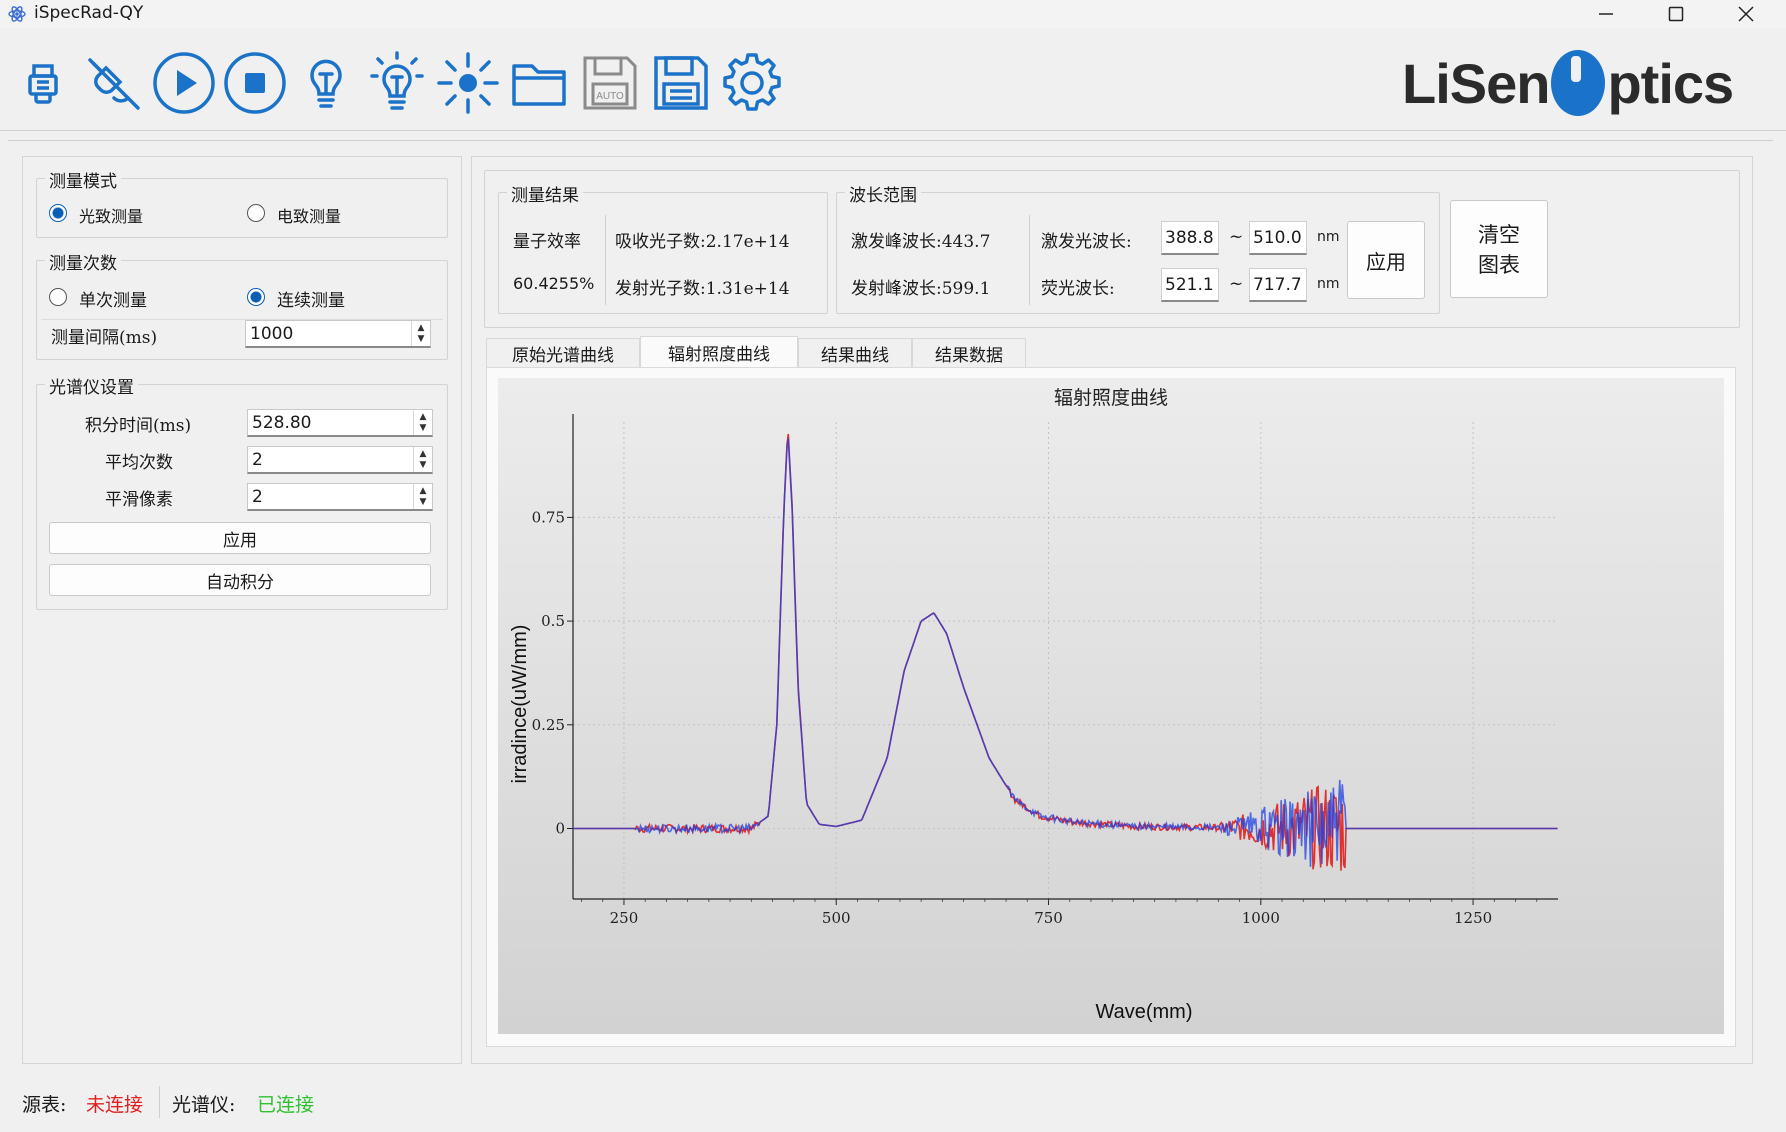 The image size is (1786, 1132). I want to click on tab-raw-spectrum: 原始光谱曲线, so click(563, 353).